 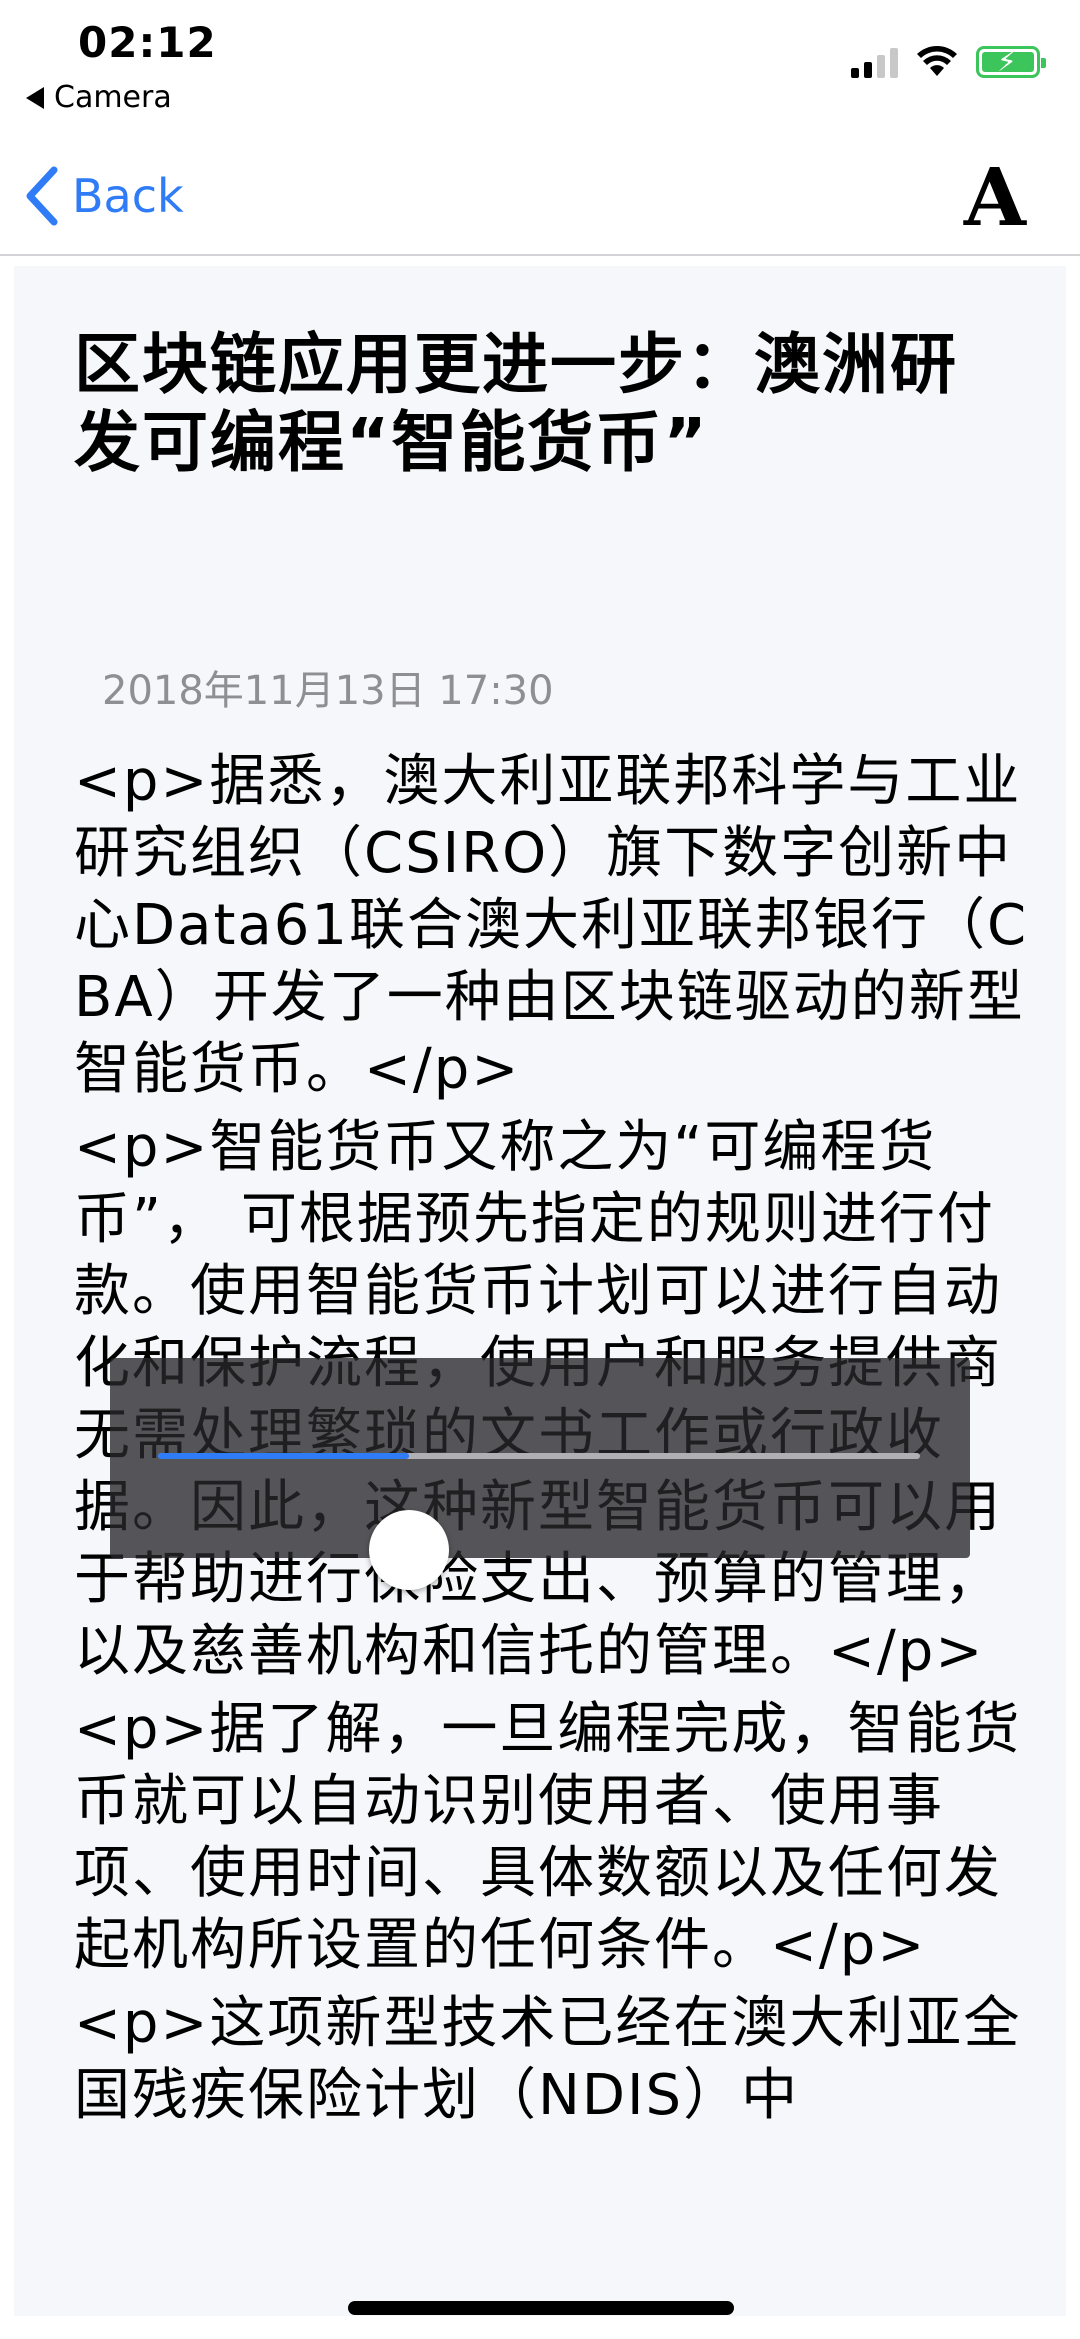 I want to click on navigation-bar: Back A, so click(x=540, y=198).